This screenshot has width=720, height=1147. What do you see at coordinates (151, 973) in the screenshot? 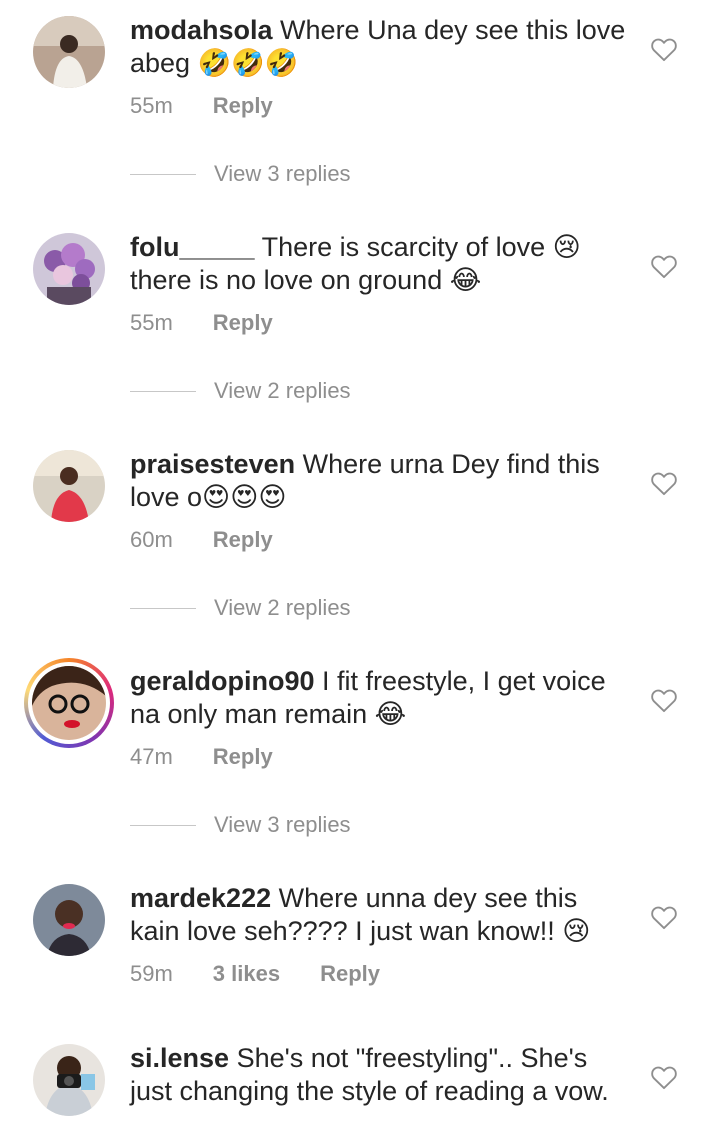
I see `comment-time: 59m` at bounding box center [151, 973].